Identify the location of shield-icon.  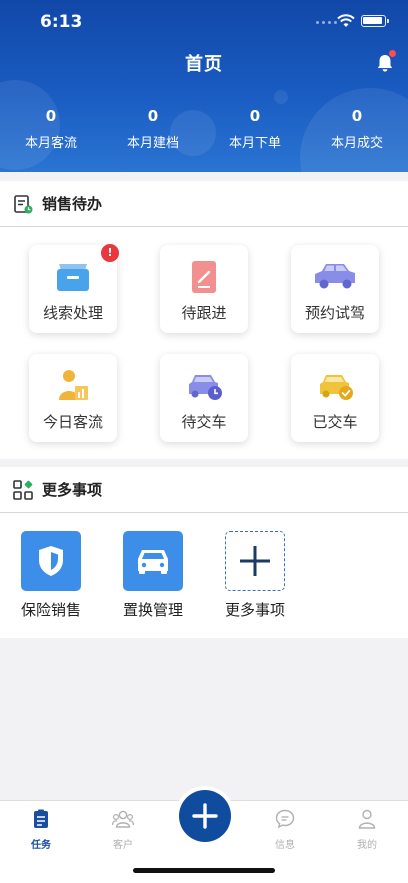
(51, 561).